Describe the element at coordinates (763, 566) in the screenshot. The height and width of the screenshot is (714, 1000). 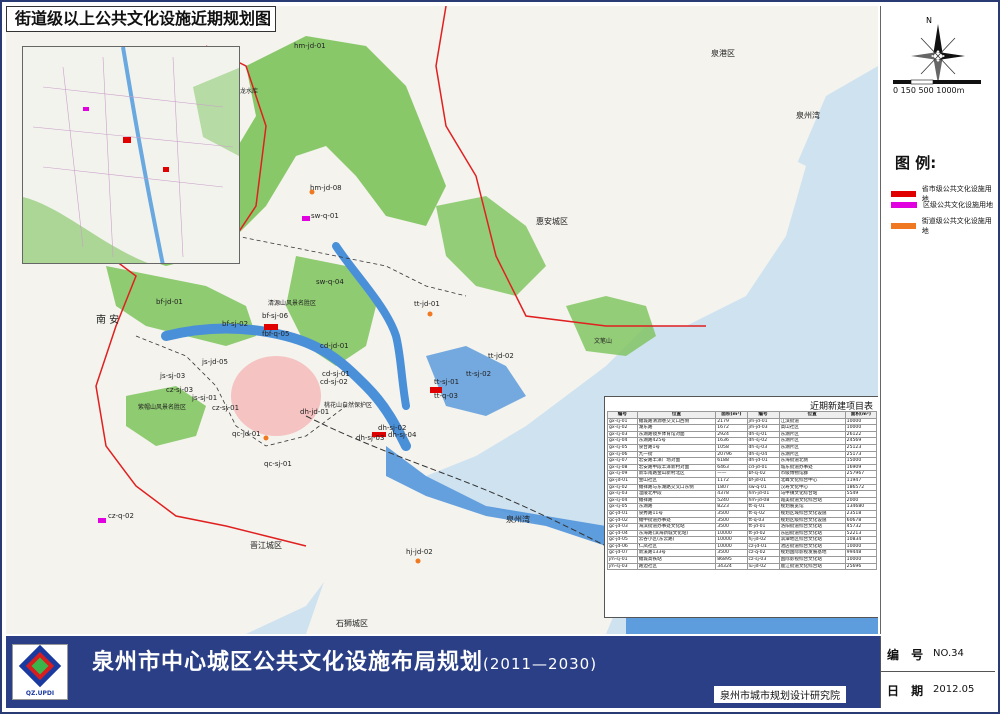
I see `table-cell: lu-jd-02` at that location.